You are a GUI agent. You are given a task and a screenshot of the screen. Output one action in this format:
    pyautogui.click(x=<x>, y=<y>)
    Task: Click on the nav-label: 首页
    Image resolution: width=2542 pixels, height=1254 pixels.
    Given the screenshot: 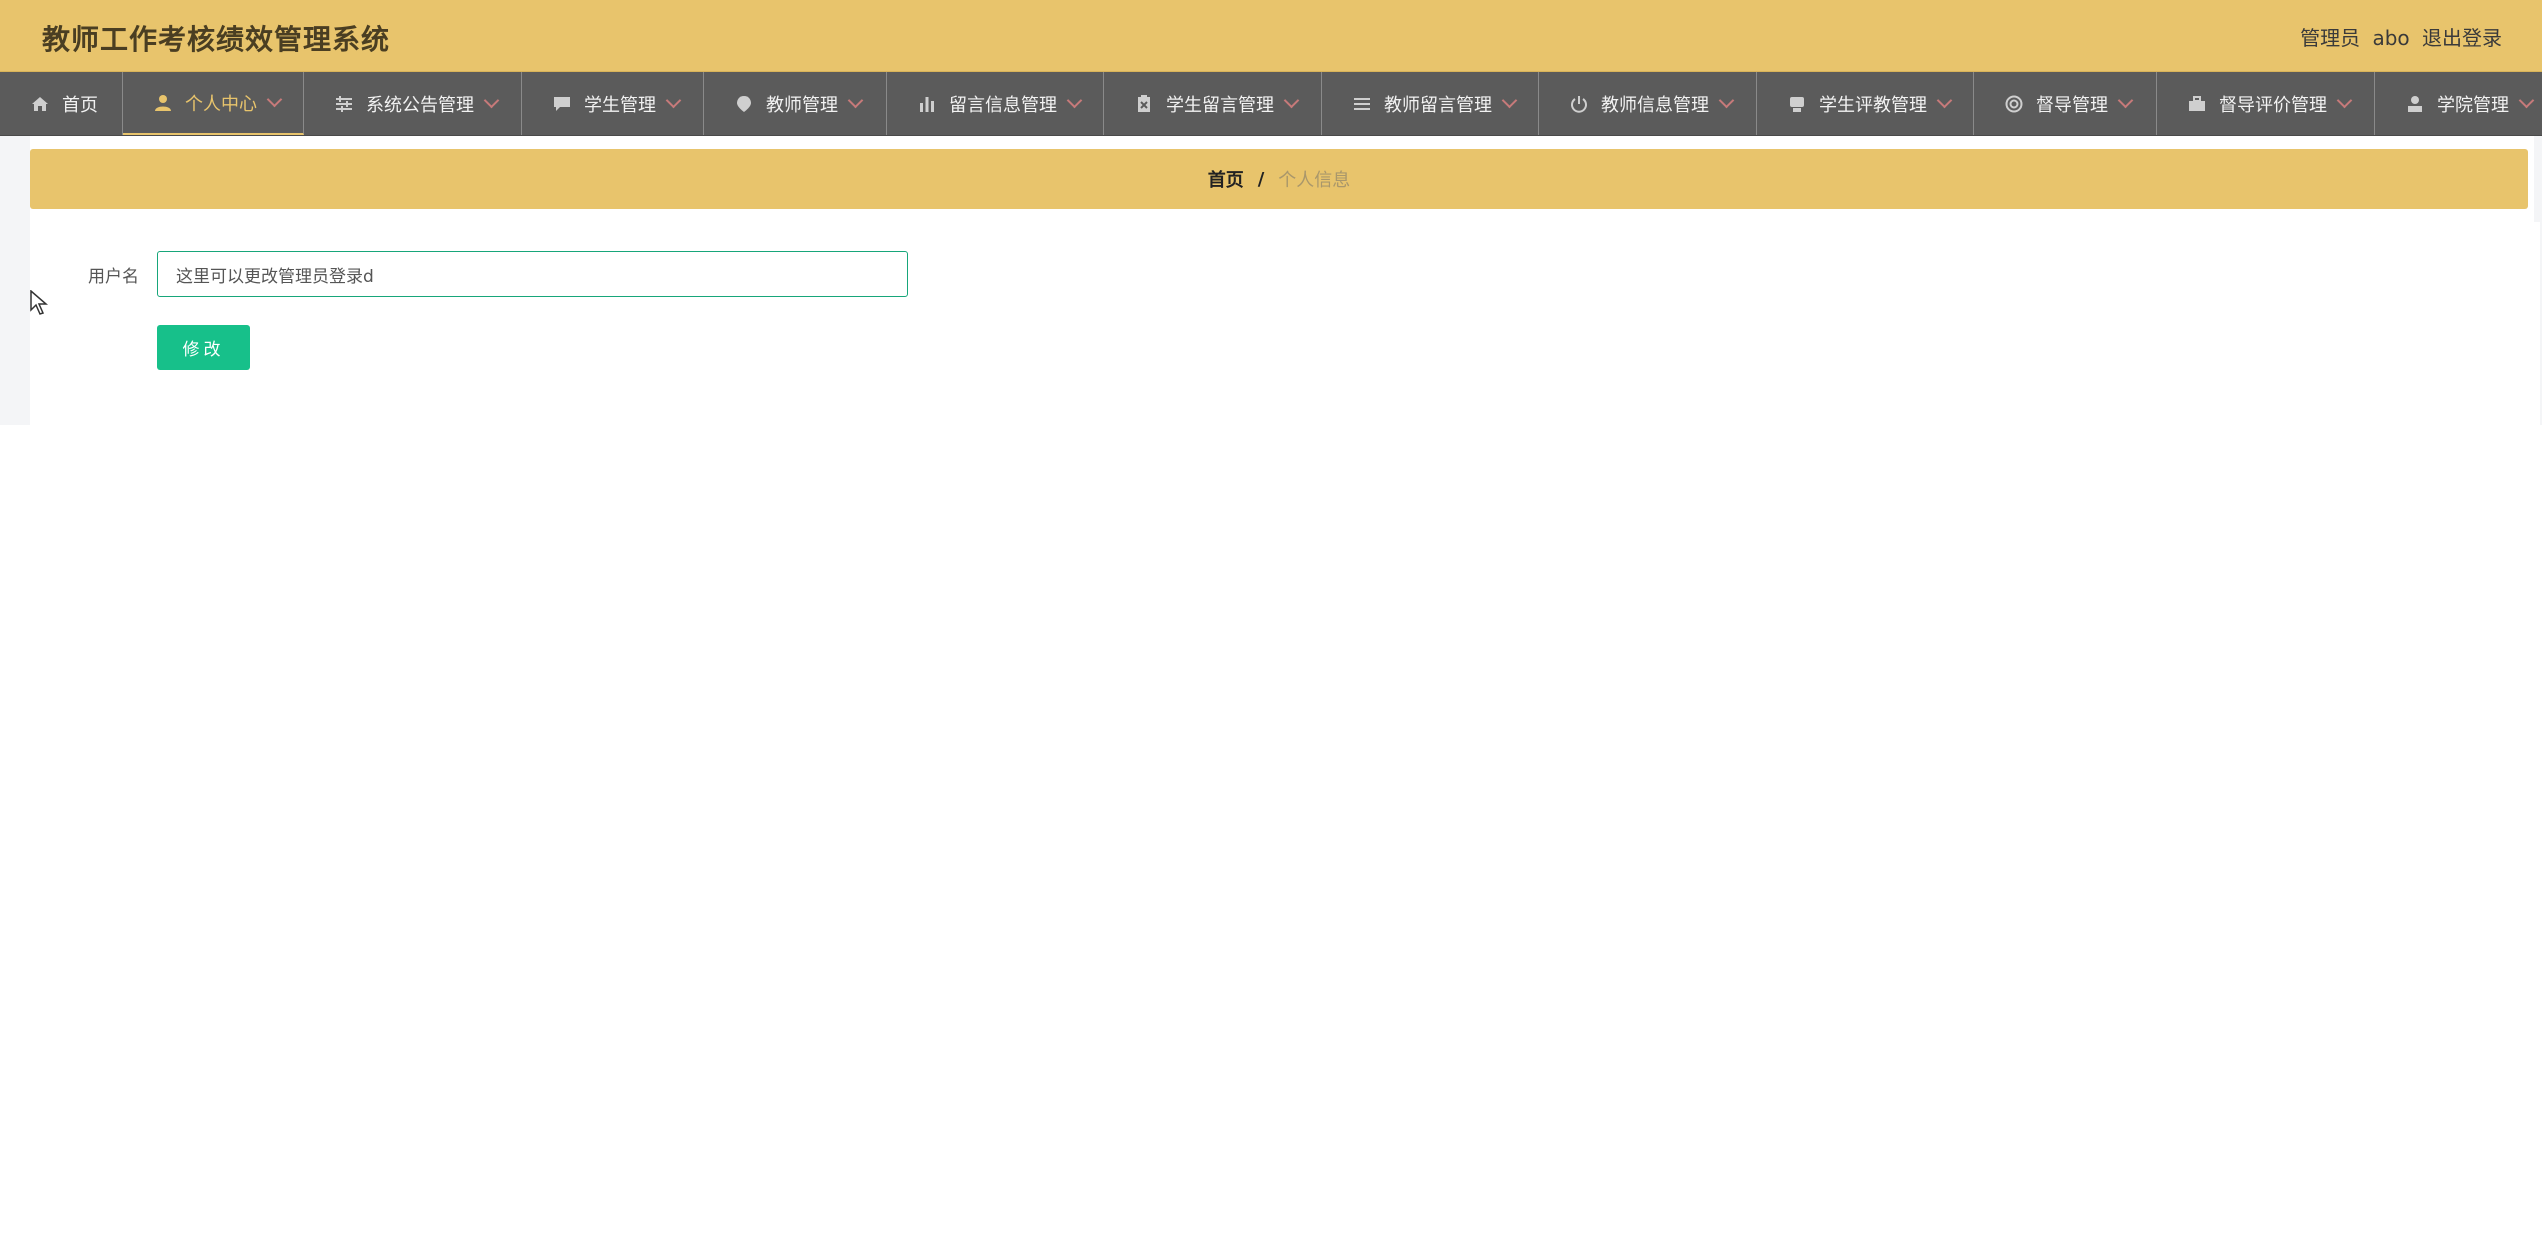 What is the action you would take?
    pyautogui.click(x=80, y=105)
    